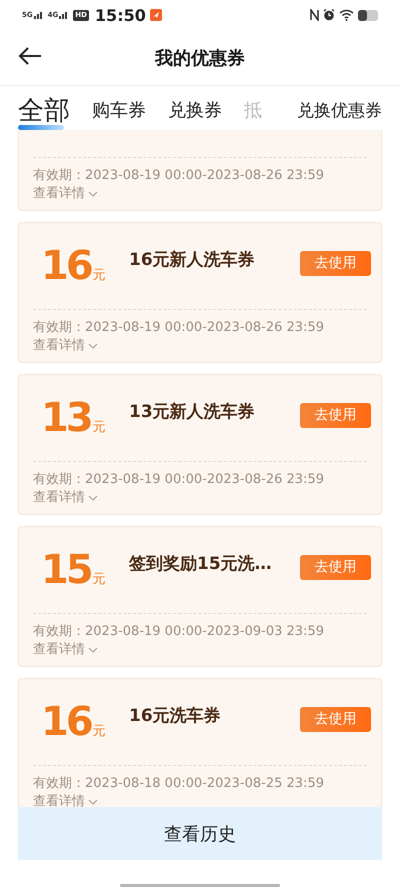 The width and height of the screenshot is (400, 888). I want to click on filter-tab: 购车券, so click(119, 114).